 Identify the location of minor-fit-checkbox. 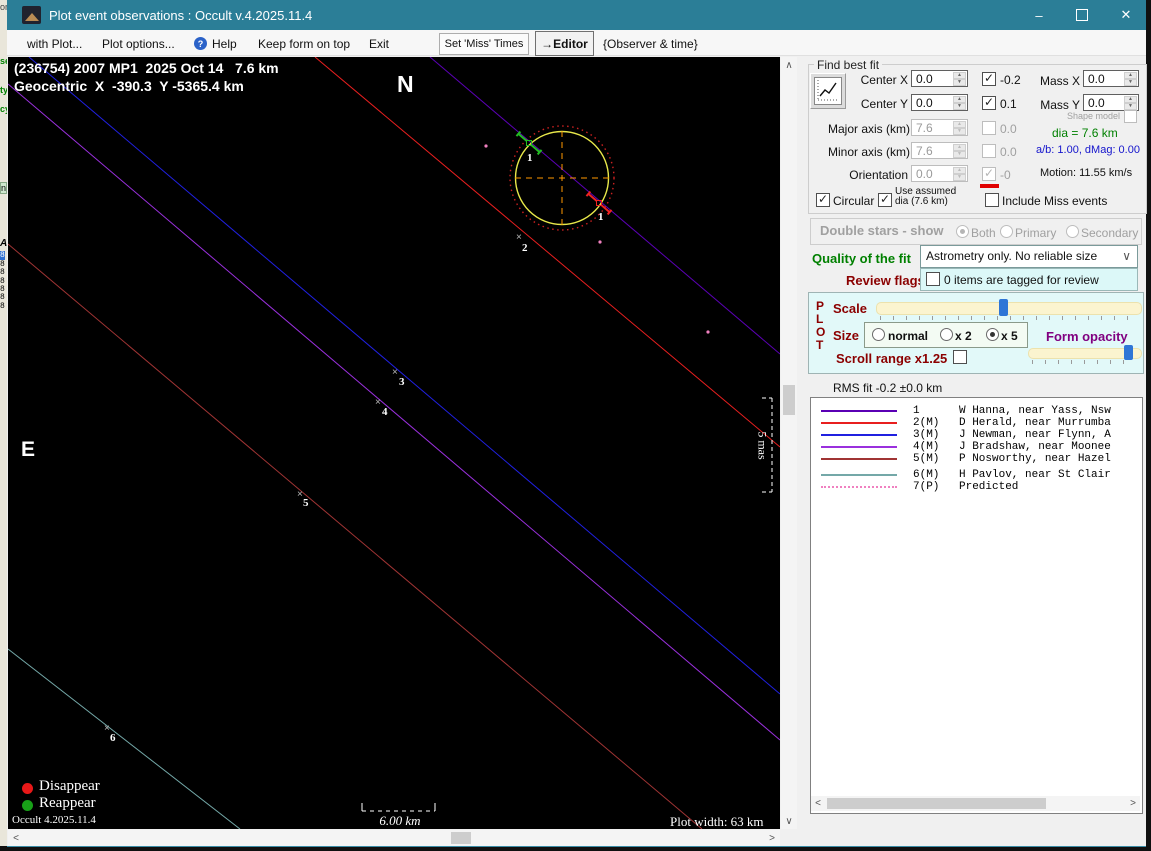
(989, 151).